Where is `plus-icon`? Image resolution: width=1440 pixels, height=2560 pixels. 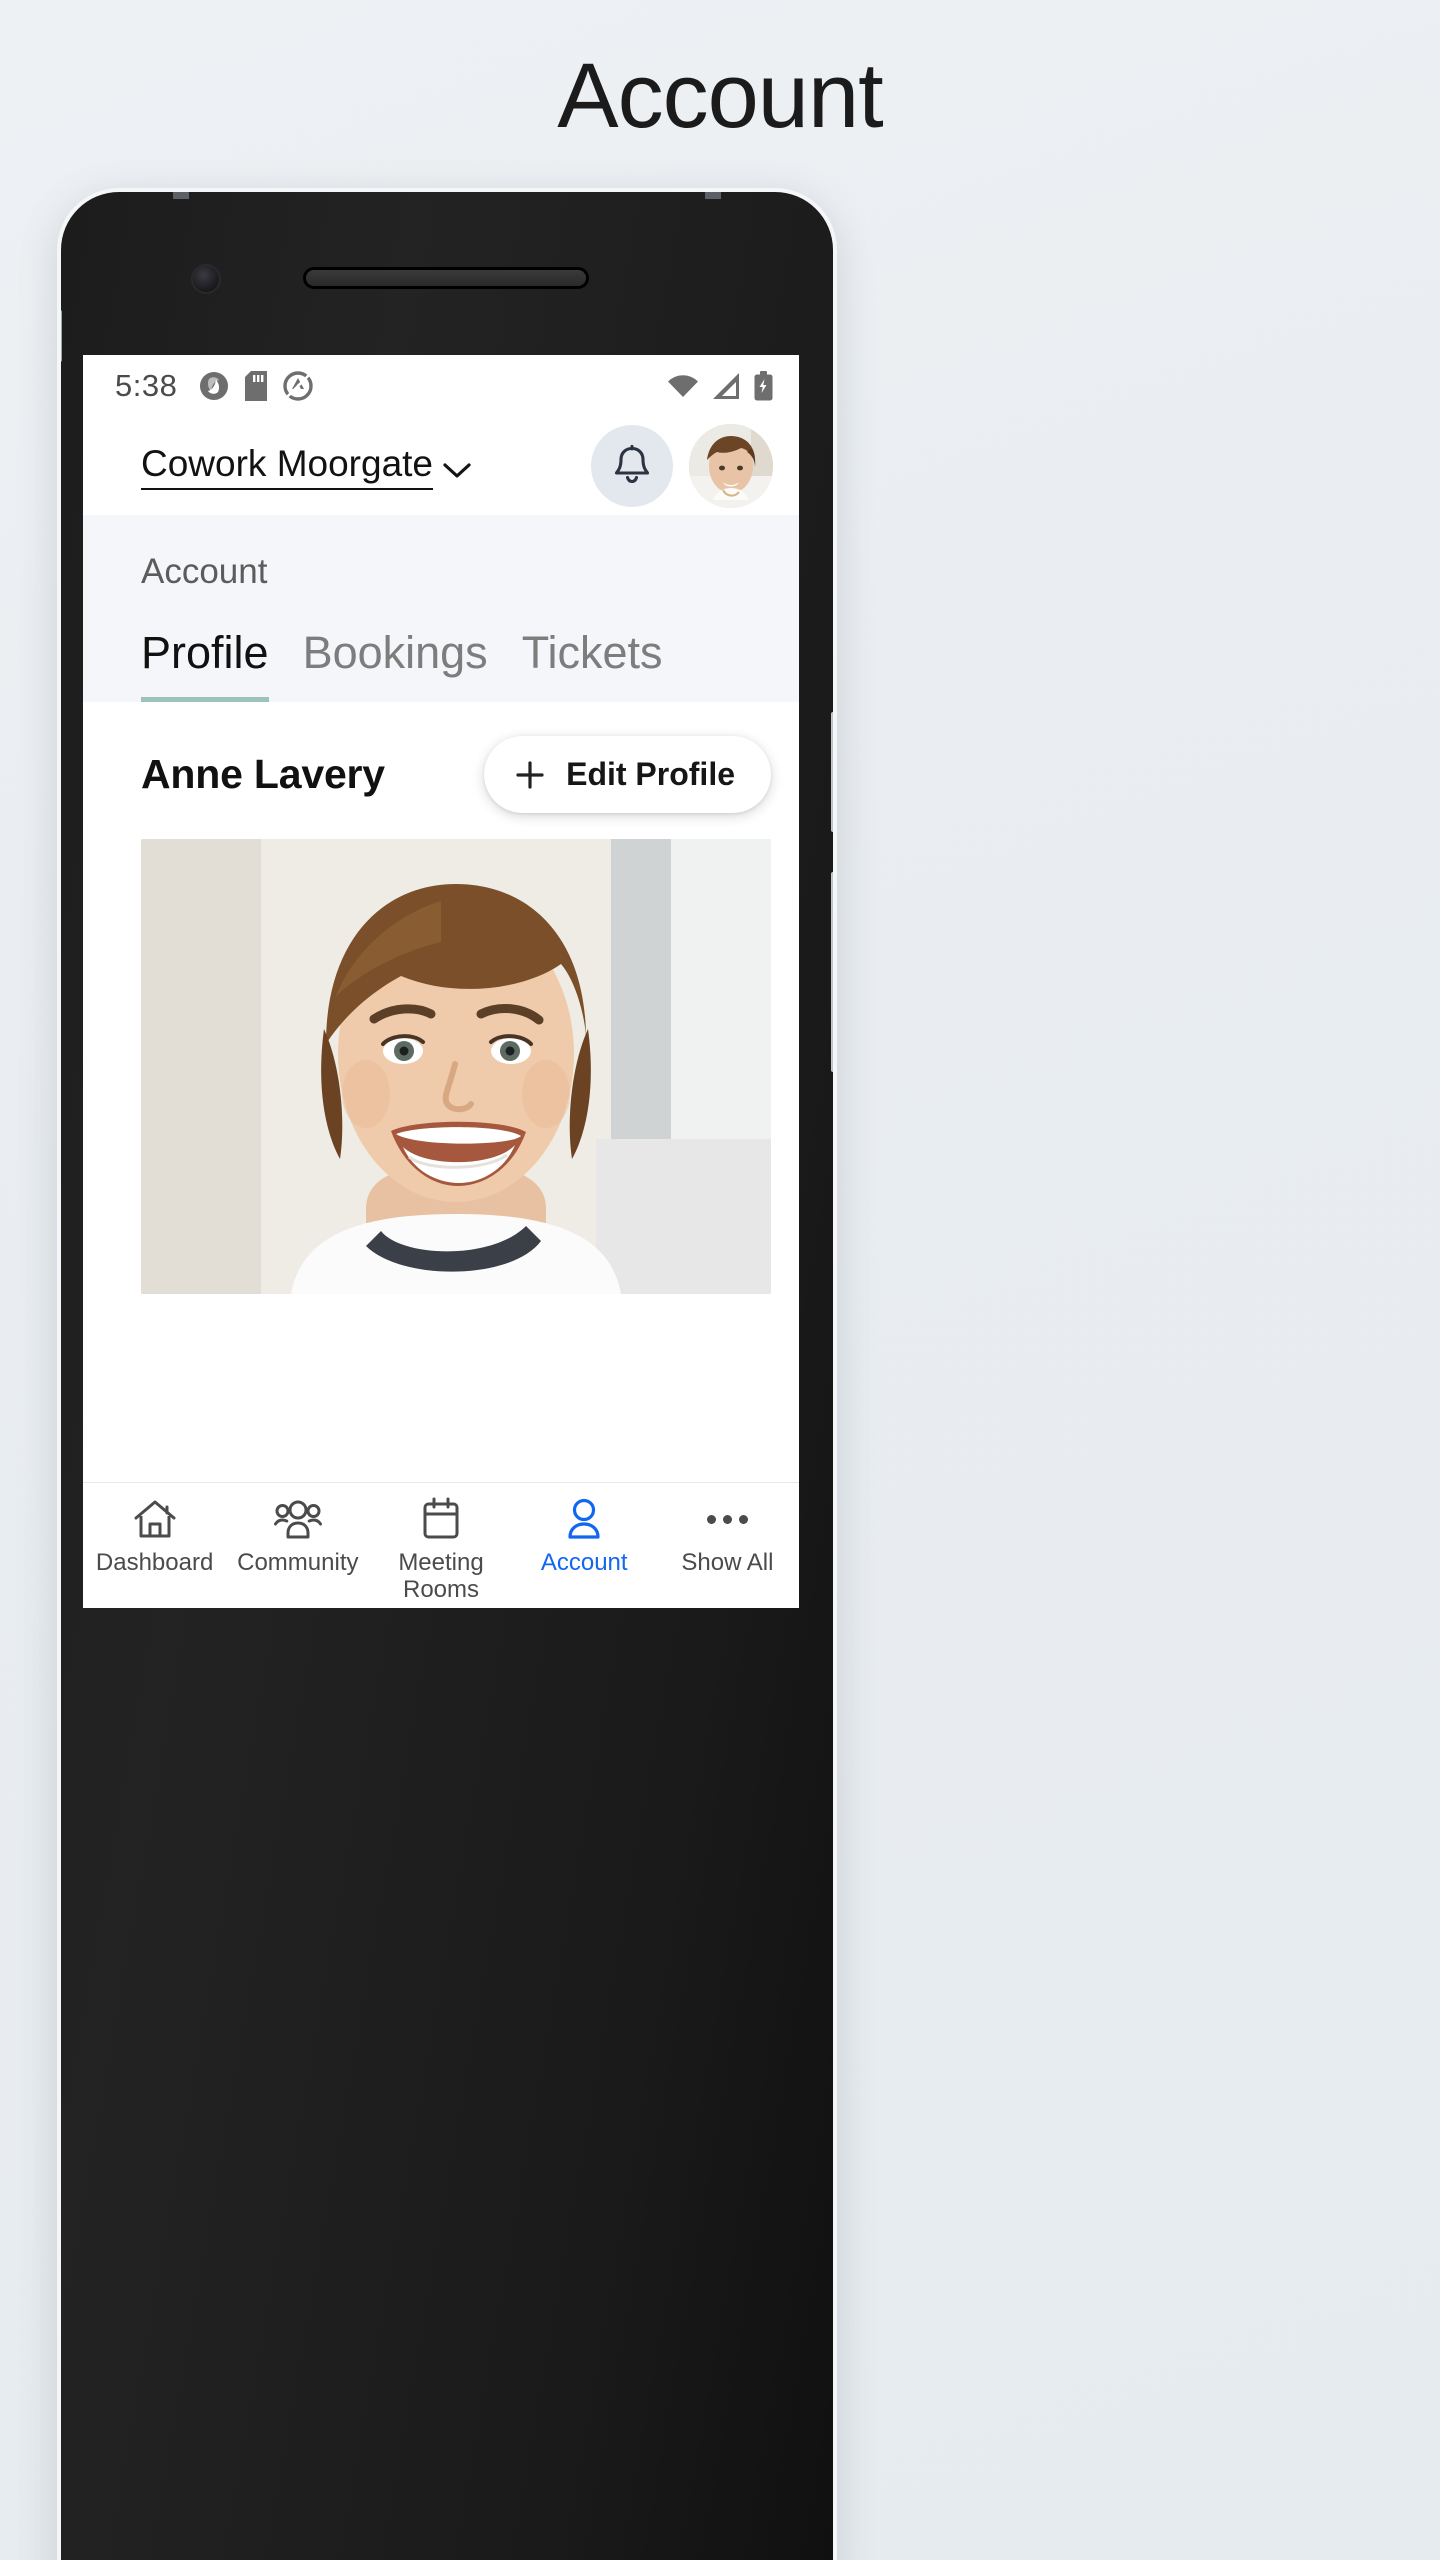
plus-icon is located at coordinates (530, 774).